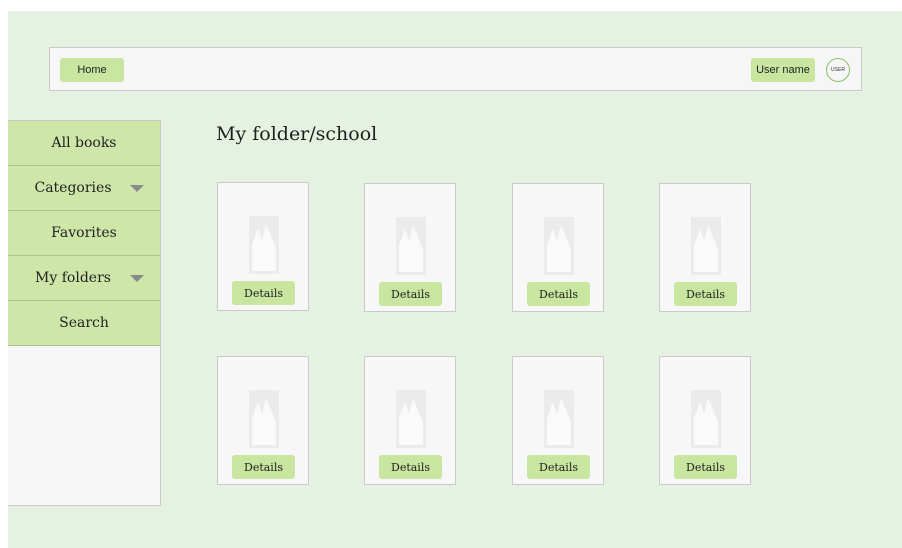 Image resolution: width=902 pixels, height=548 pixels. Describe the element at coordinates (838, 70) in the screenshot. I see `avatar: USER` at that location.